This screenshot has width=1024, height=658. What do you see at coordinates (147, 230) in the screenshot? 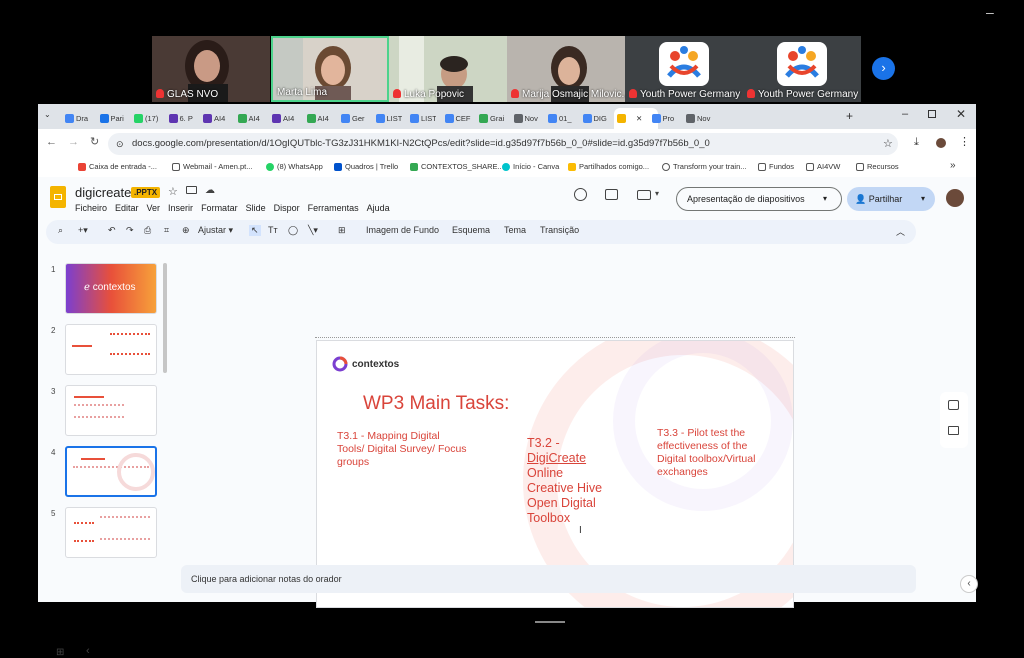
I see `print-icon: ⎙` at bounding box center [147, 230].